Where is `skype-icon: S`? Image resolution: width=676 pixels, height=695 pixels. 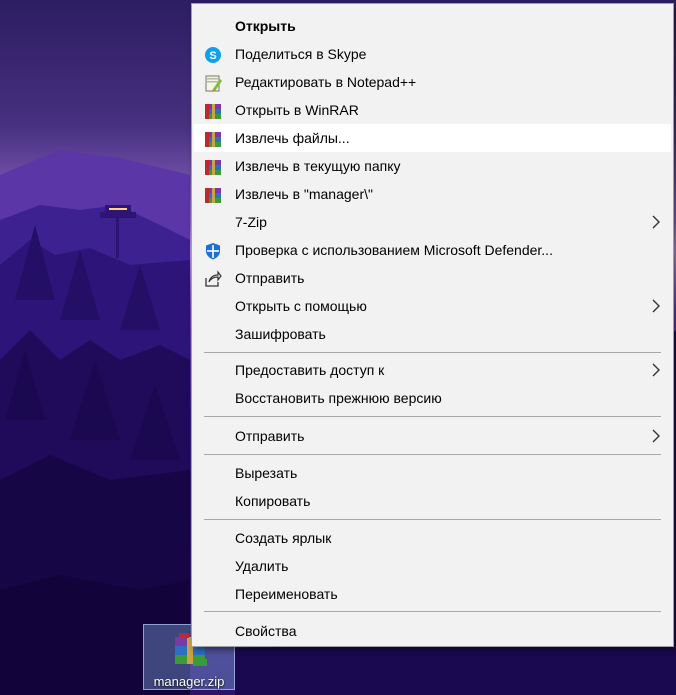
skype-icon: S is located at coordinates (213, 55).